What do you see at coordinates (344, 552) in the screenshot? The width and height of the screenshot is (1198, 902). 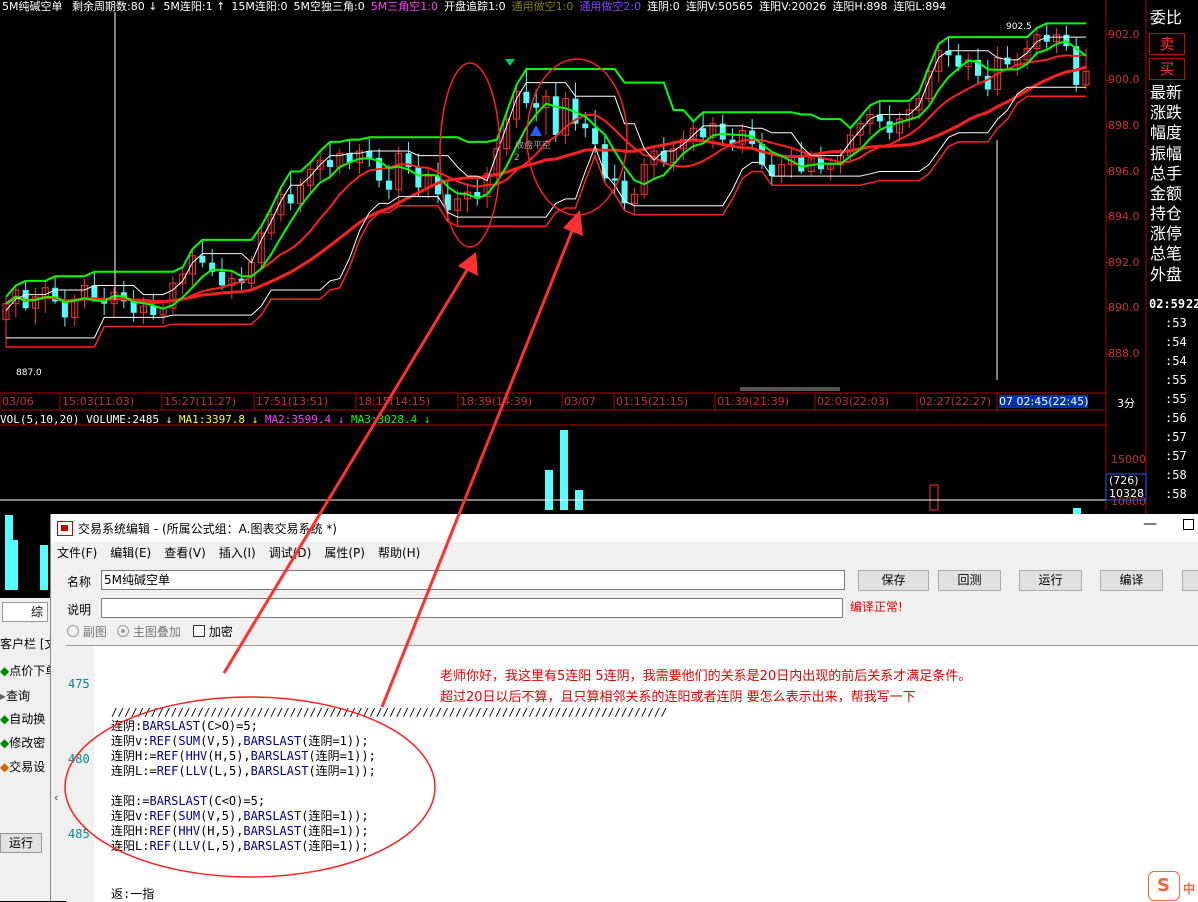 I see `menu-properties: 属性(P)` at bounding box center [344, 552].